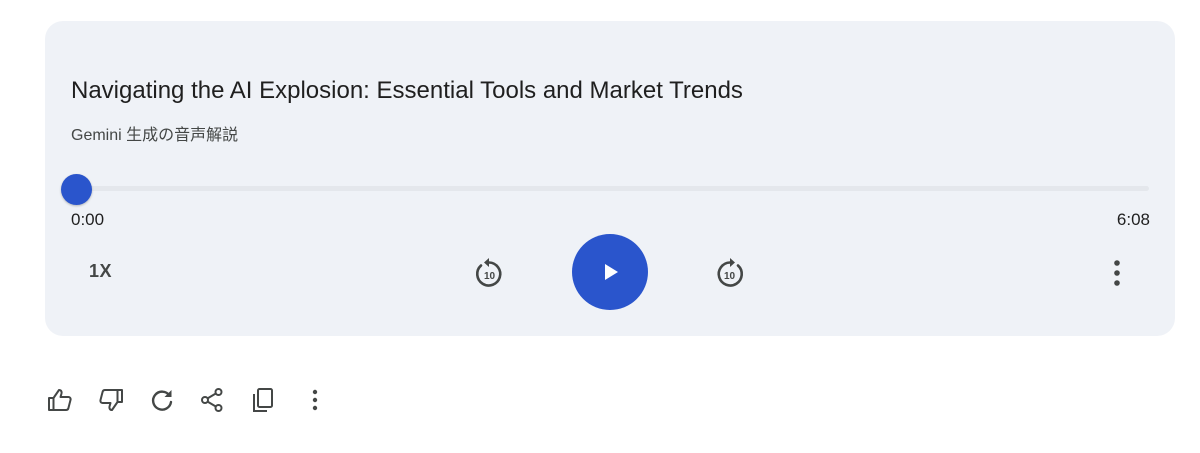 Image resolution: width=1200 pixels, height=453 pixels. I want to click on regenerate-button, so click(162, 400).